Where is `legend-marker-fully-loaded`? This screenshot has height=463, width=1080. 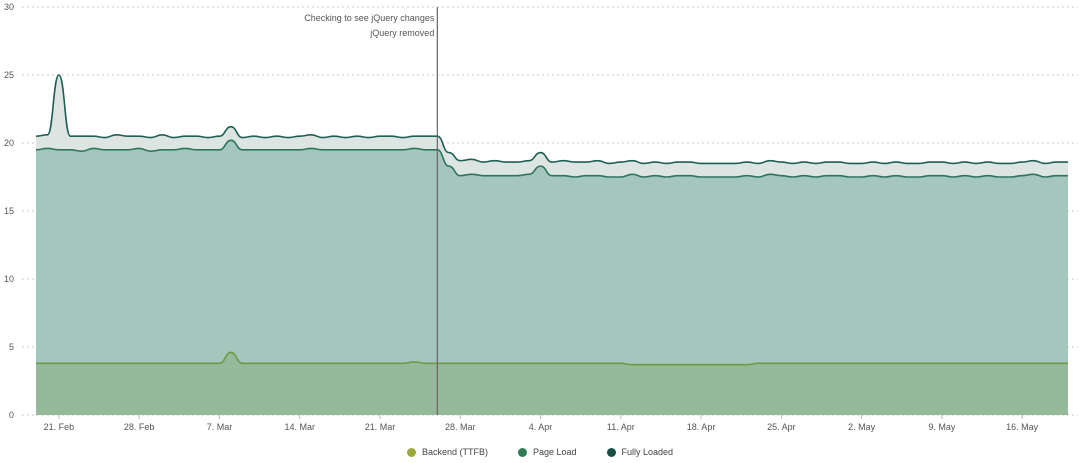
legend-marker-fully-loaded is located at coordinates (611, 452).